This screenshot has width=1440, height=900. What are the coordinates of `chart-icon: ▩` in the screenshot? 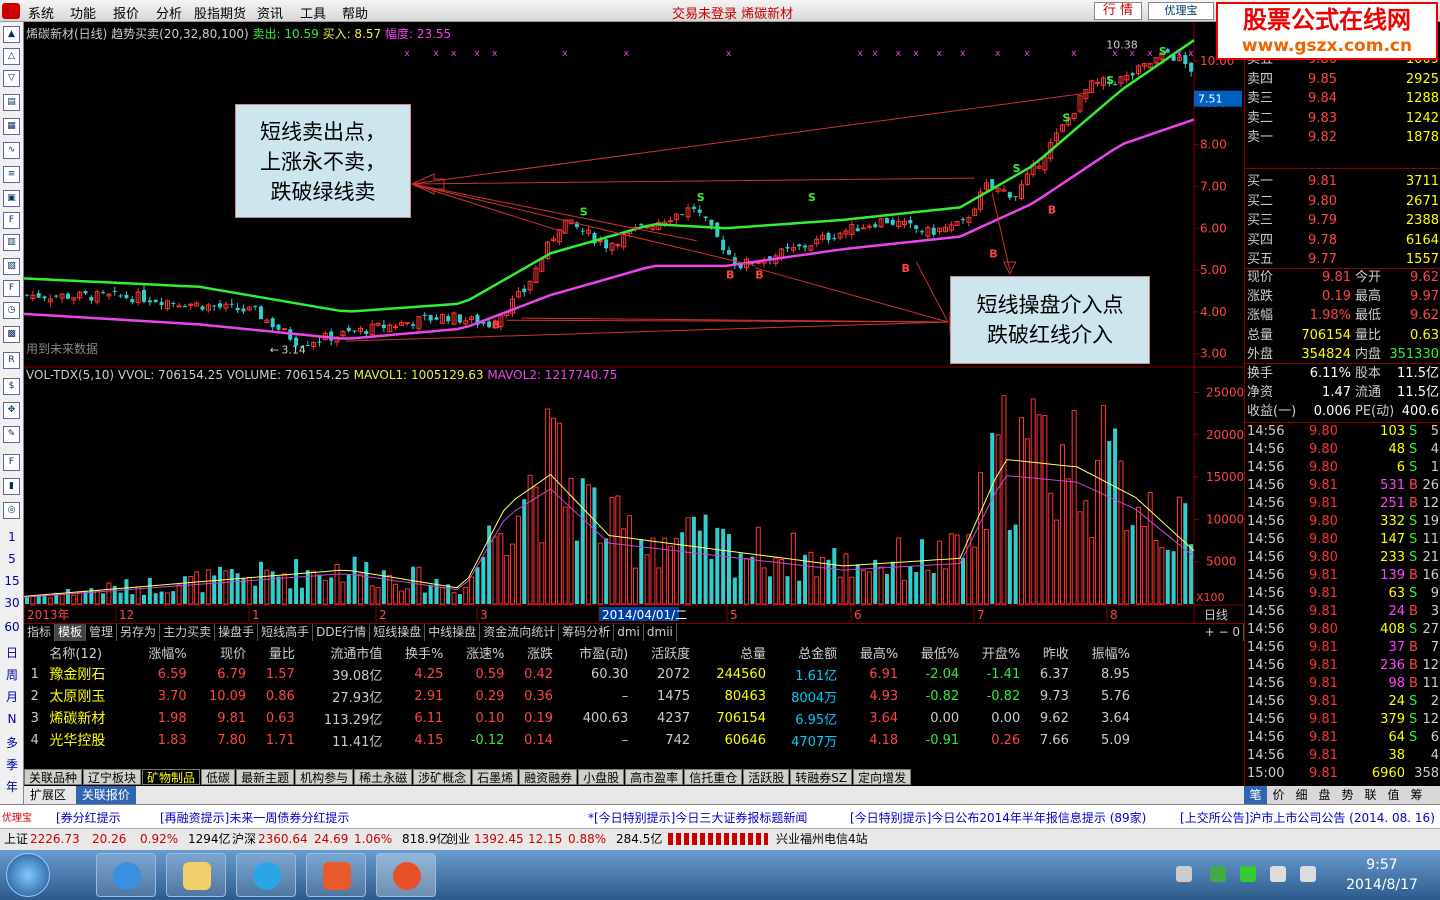 It's located at (11, 334).